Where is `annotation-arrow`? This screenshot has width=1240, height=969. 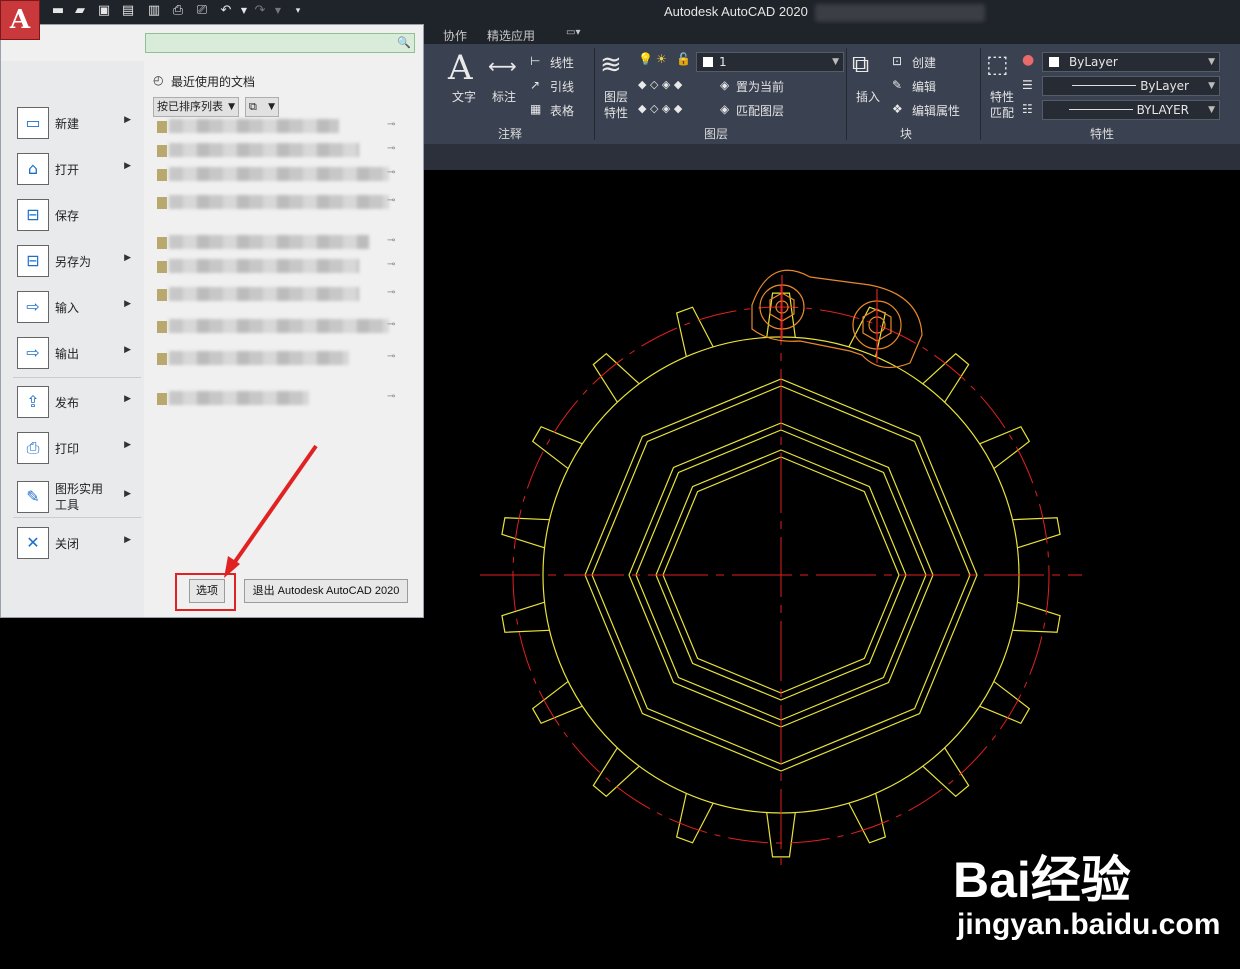
annotation-arrow is located at coordinates (271, 511).